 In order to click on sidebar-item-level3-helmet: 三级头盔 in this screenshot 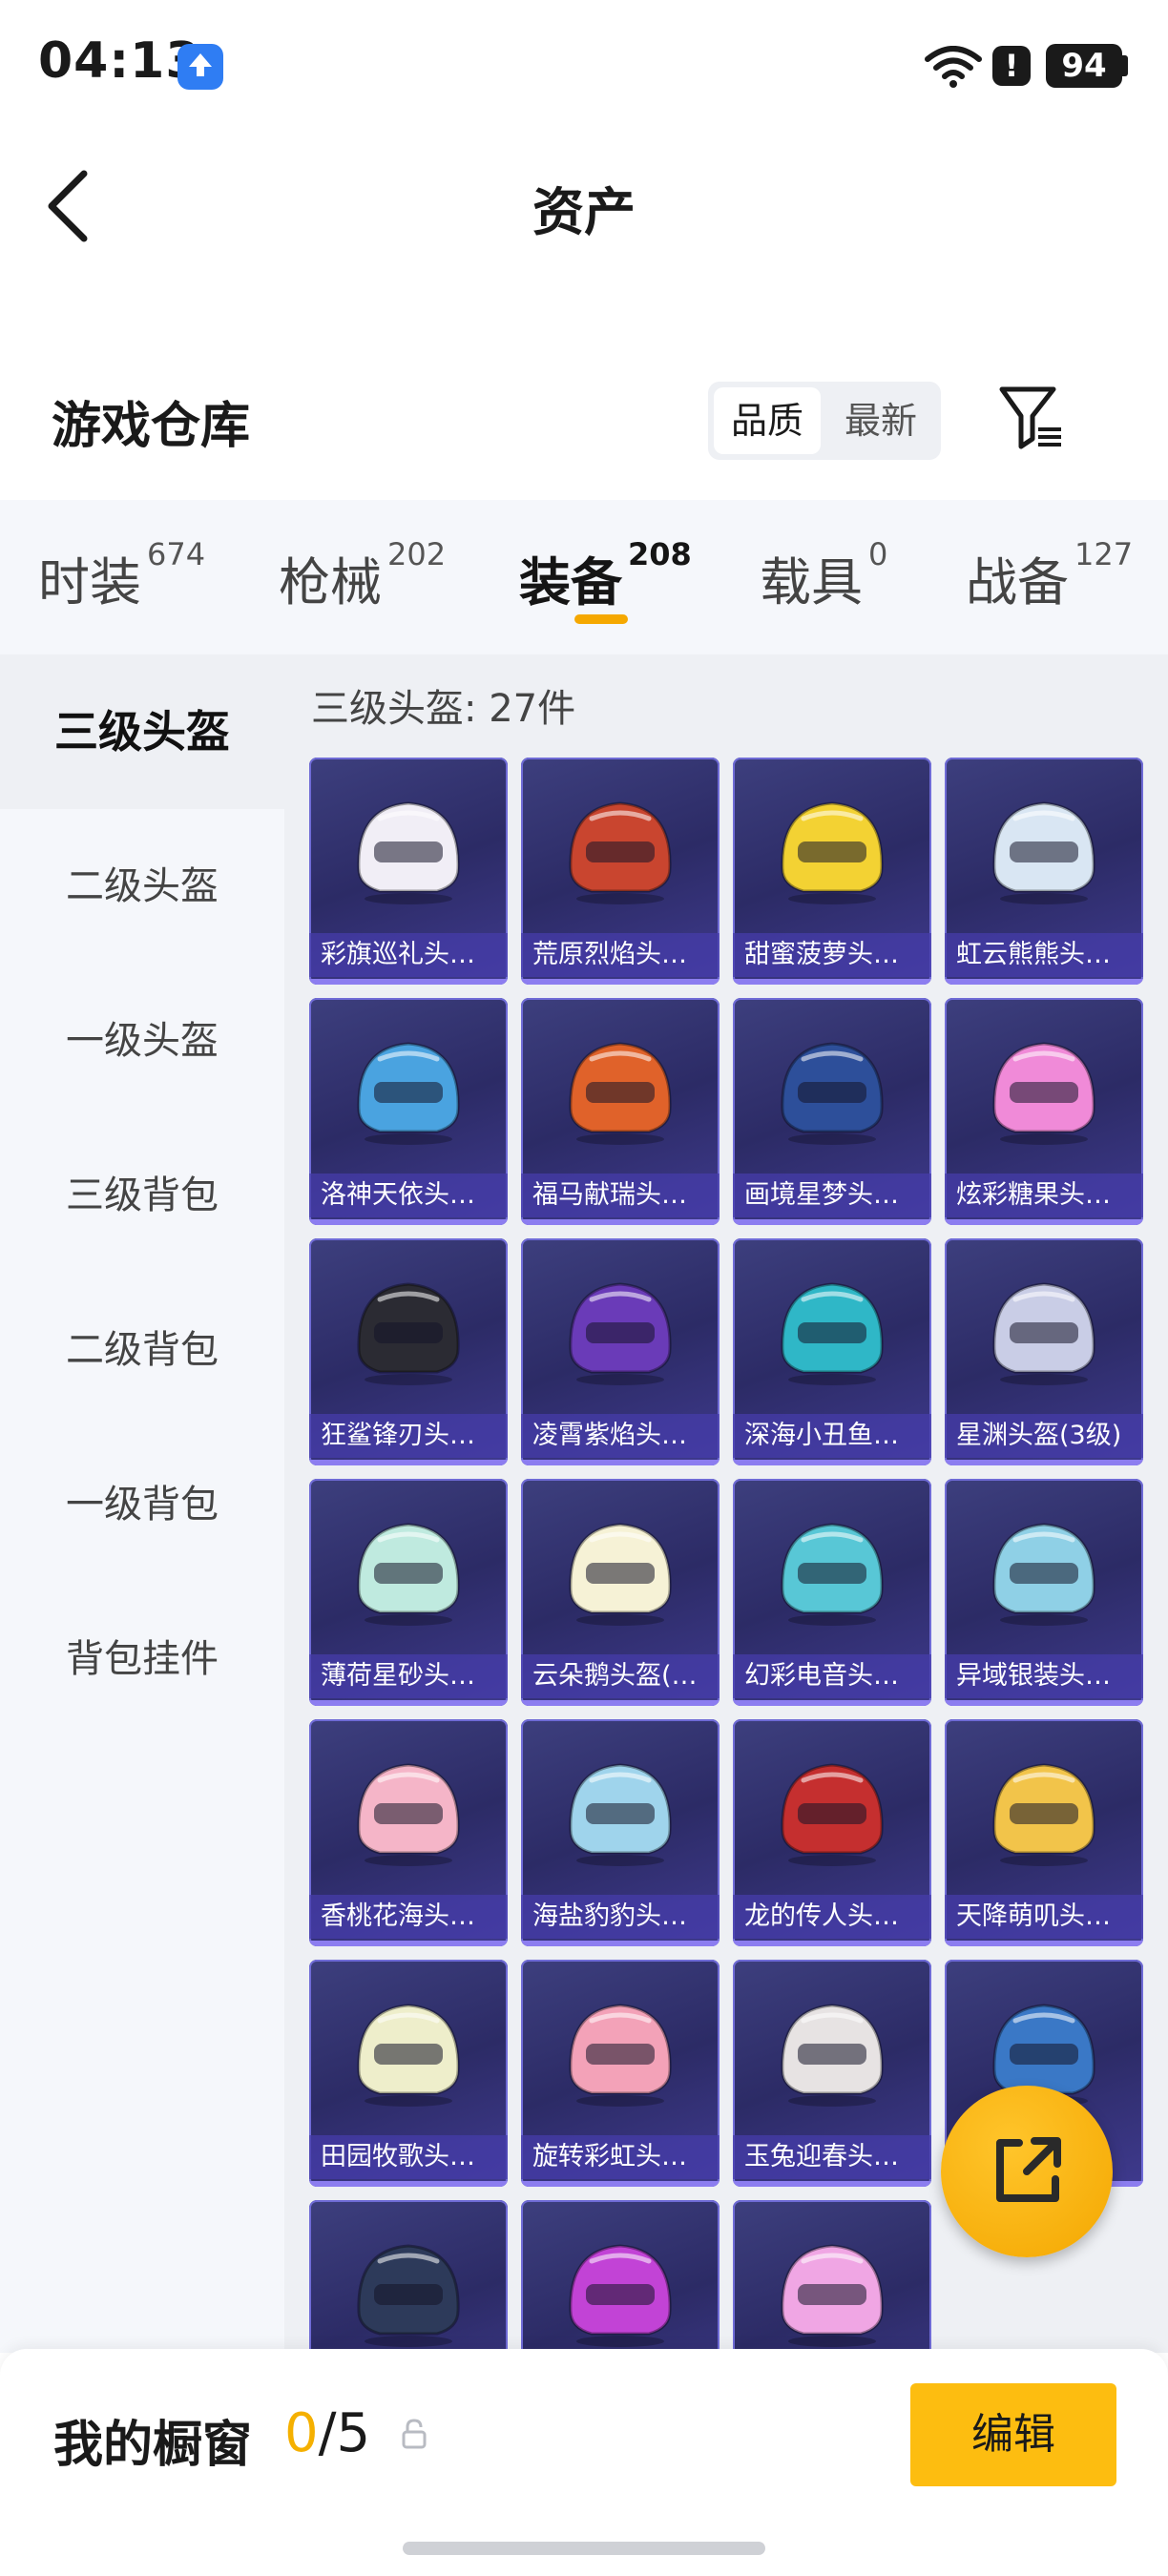, I will do `click(142, 731)`.